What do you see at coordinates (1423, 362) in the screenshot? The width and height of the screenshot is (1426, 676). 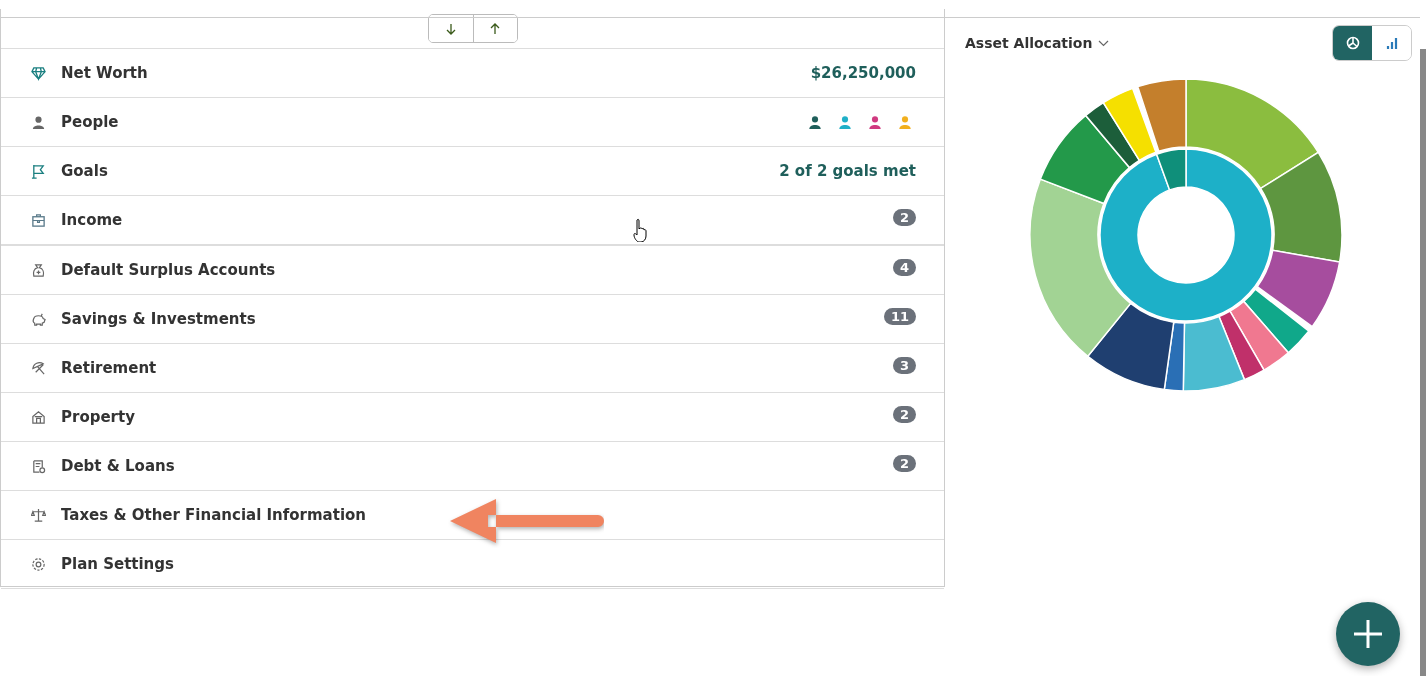 I see `scrollbar` at bounding box center [1423, 362].